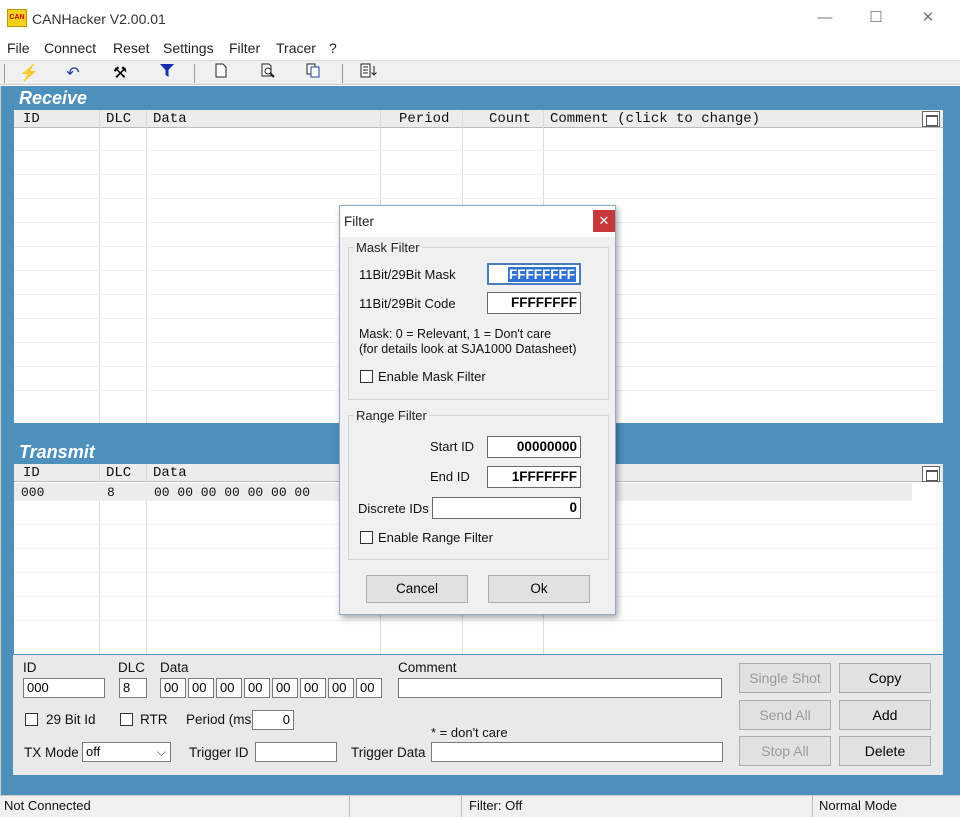 The image size is (960, 817). What do you see at coordinates (71, 719) in the screenshot?
I see `29bit-label: 29 Bit Id` at bounding box center [71, 719].